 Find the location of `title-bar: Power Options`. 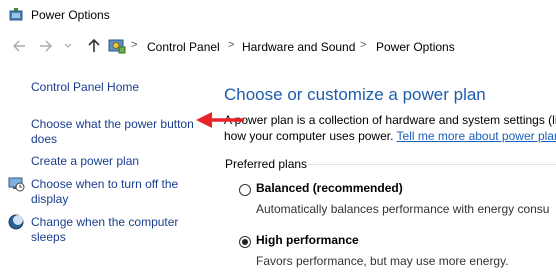

title-bar: Power Options is located at coordinates (278, 15).